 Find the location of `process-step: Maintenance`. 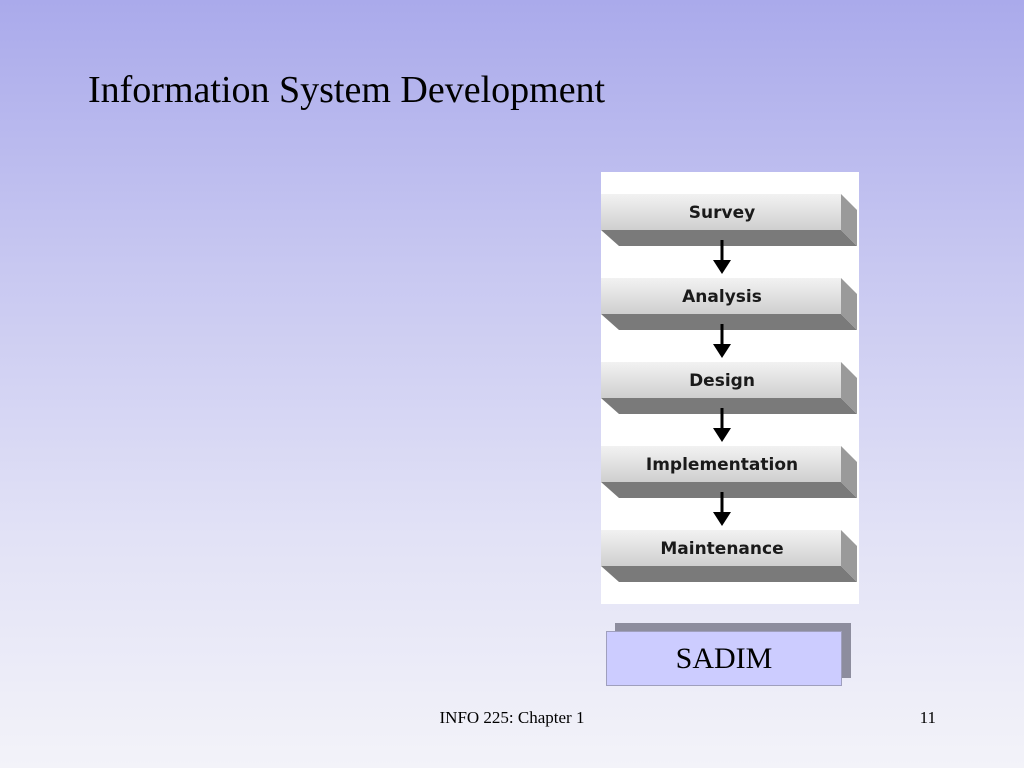

process-step: Maintenance is located at coordinates (729, 556).